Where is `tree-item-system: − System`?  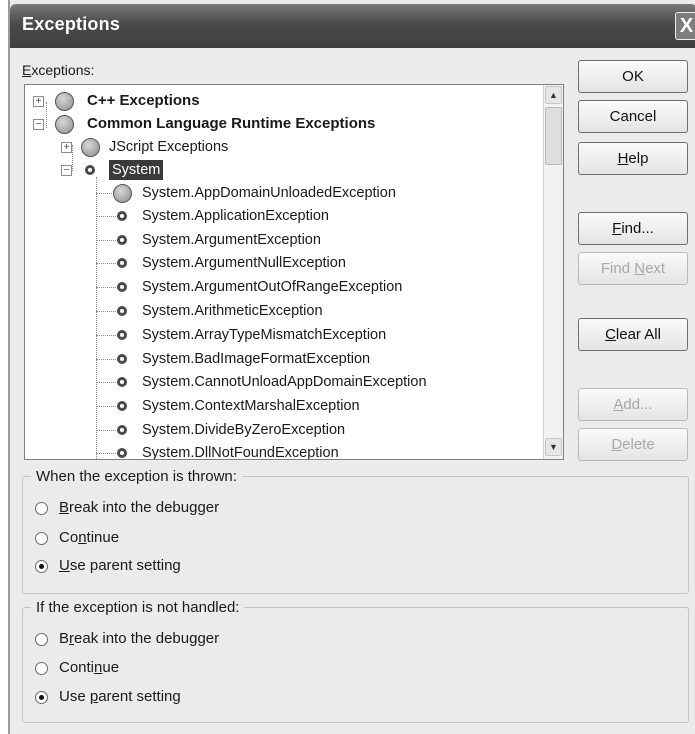
tree-item-system: − System is located at coordinates (275, 171).